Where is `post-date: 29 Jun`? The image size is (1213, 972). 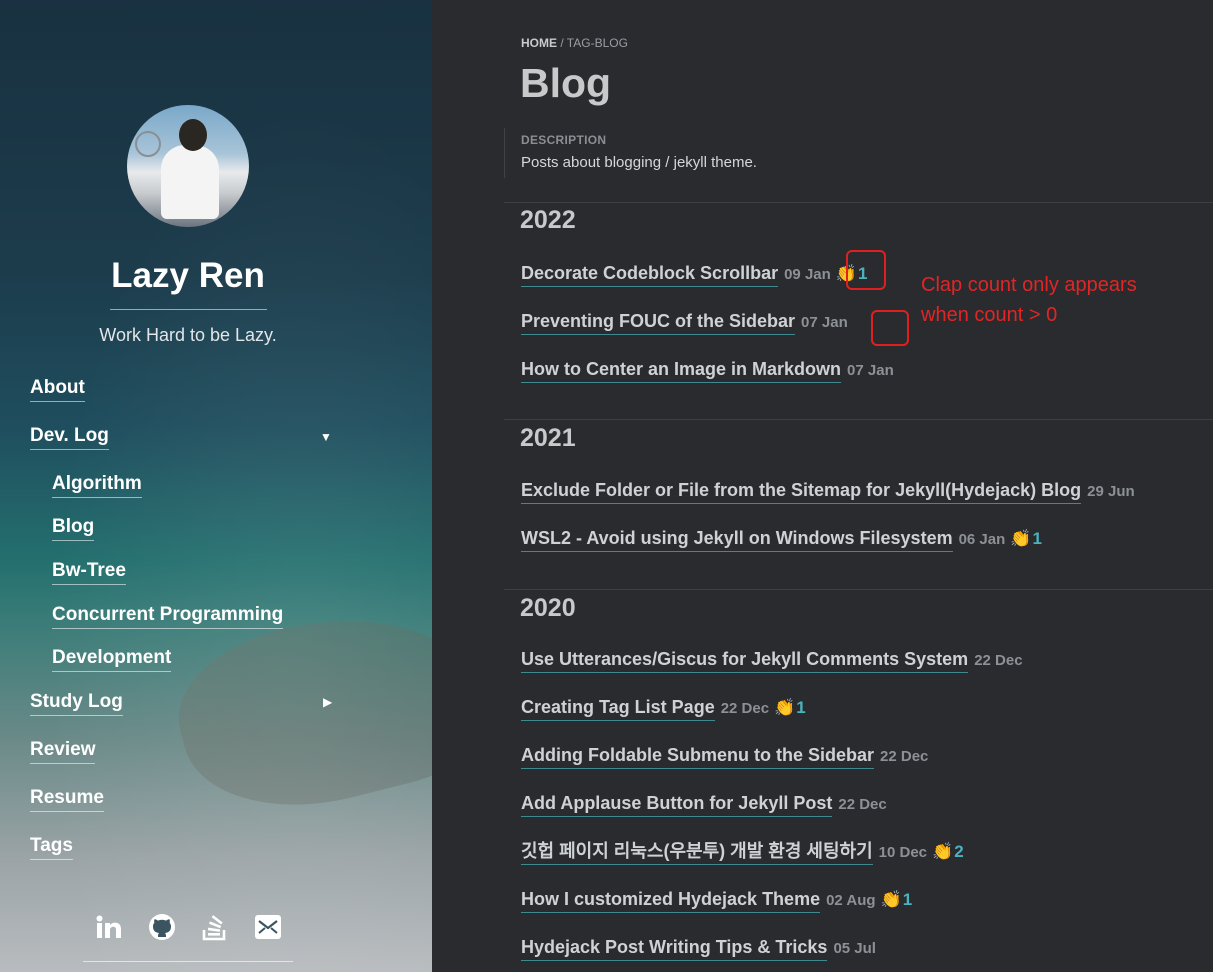 post-date: 29 Jun is located at coordinates (1111, 491).